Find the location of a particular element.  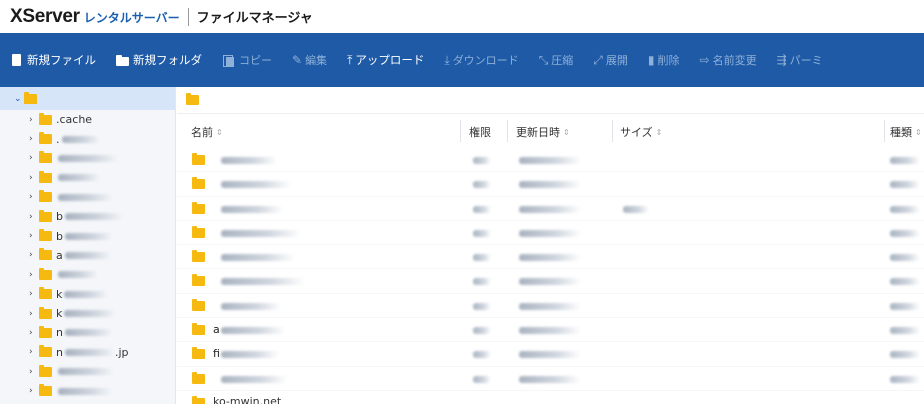

column-permission: 権限 is located at coordinates (480, 132).